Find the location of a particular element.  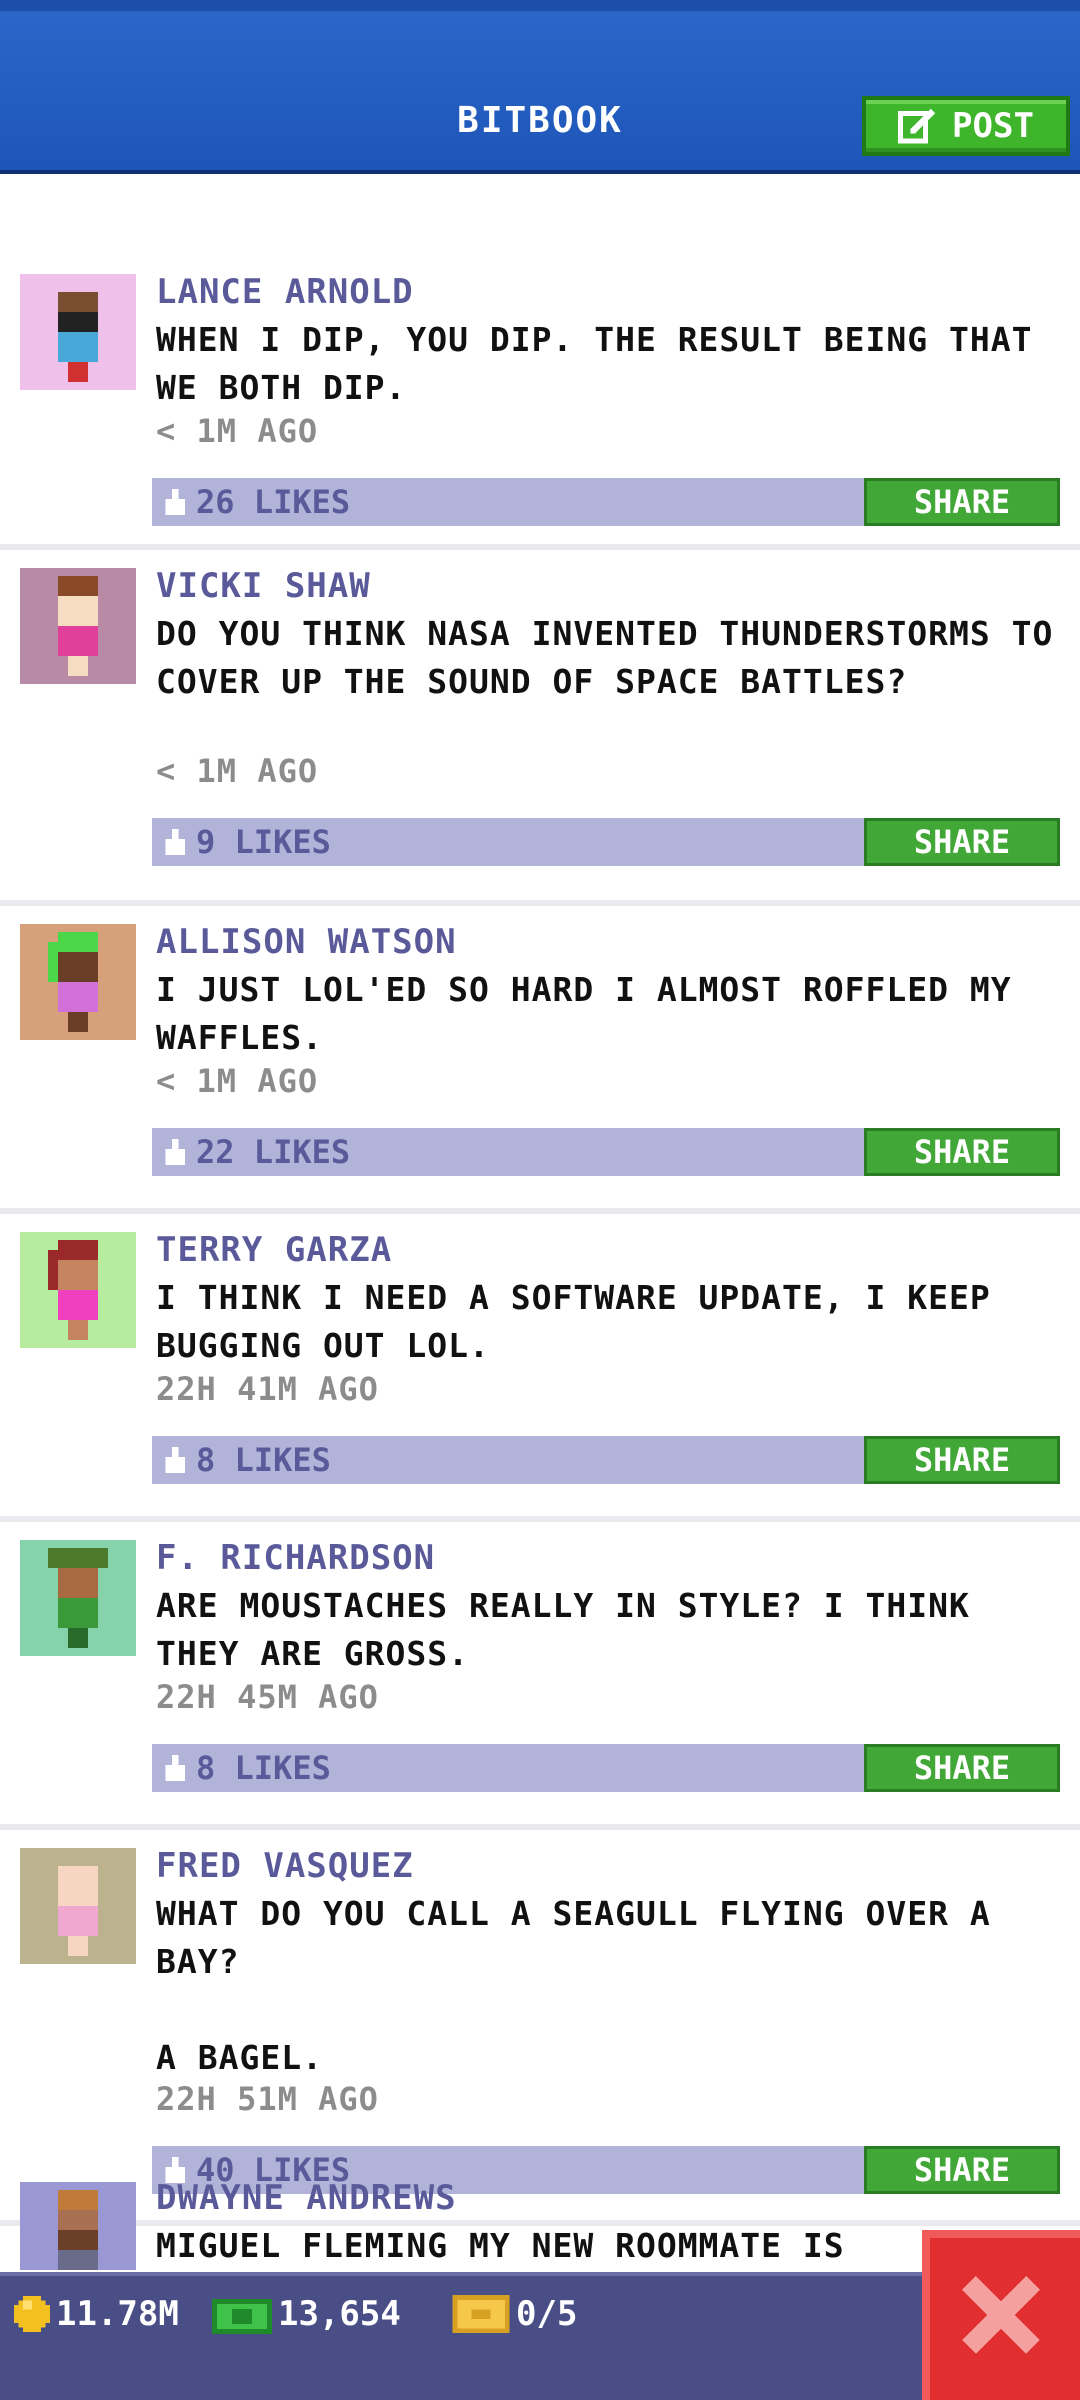

post-author: TERRY GARZA is located at coordinates (274, 1250).